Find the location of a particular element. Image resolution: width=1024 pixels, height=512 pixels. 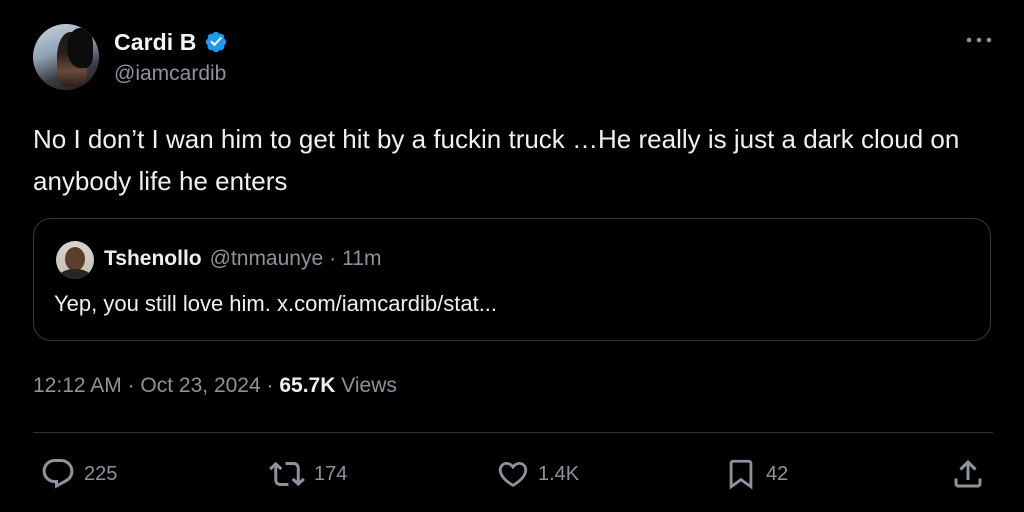

quoted-author-avatar is located at coordinates (75, 260).